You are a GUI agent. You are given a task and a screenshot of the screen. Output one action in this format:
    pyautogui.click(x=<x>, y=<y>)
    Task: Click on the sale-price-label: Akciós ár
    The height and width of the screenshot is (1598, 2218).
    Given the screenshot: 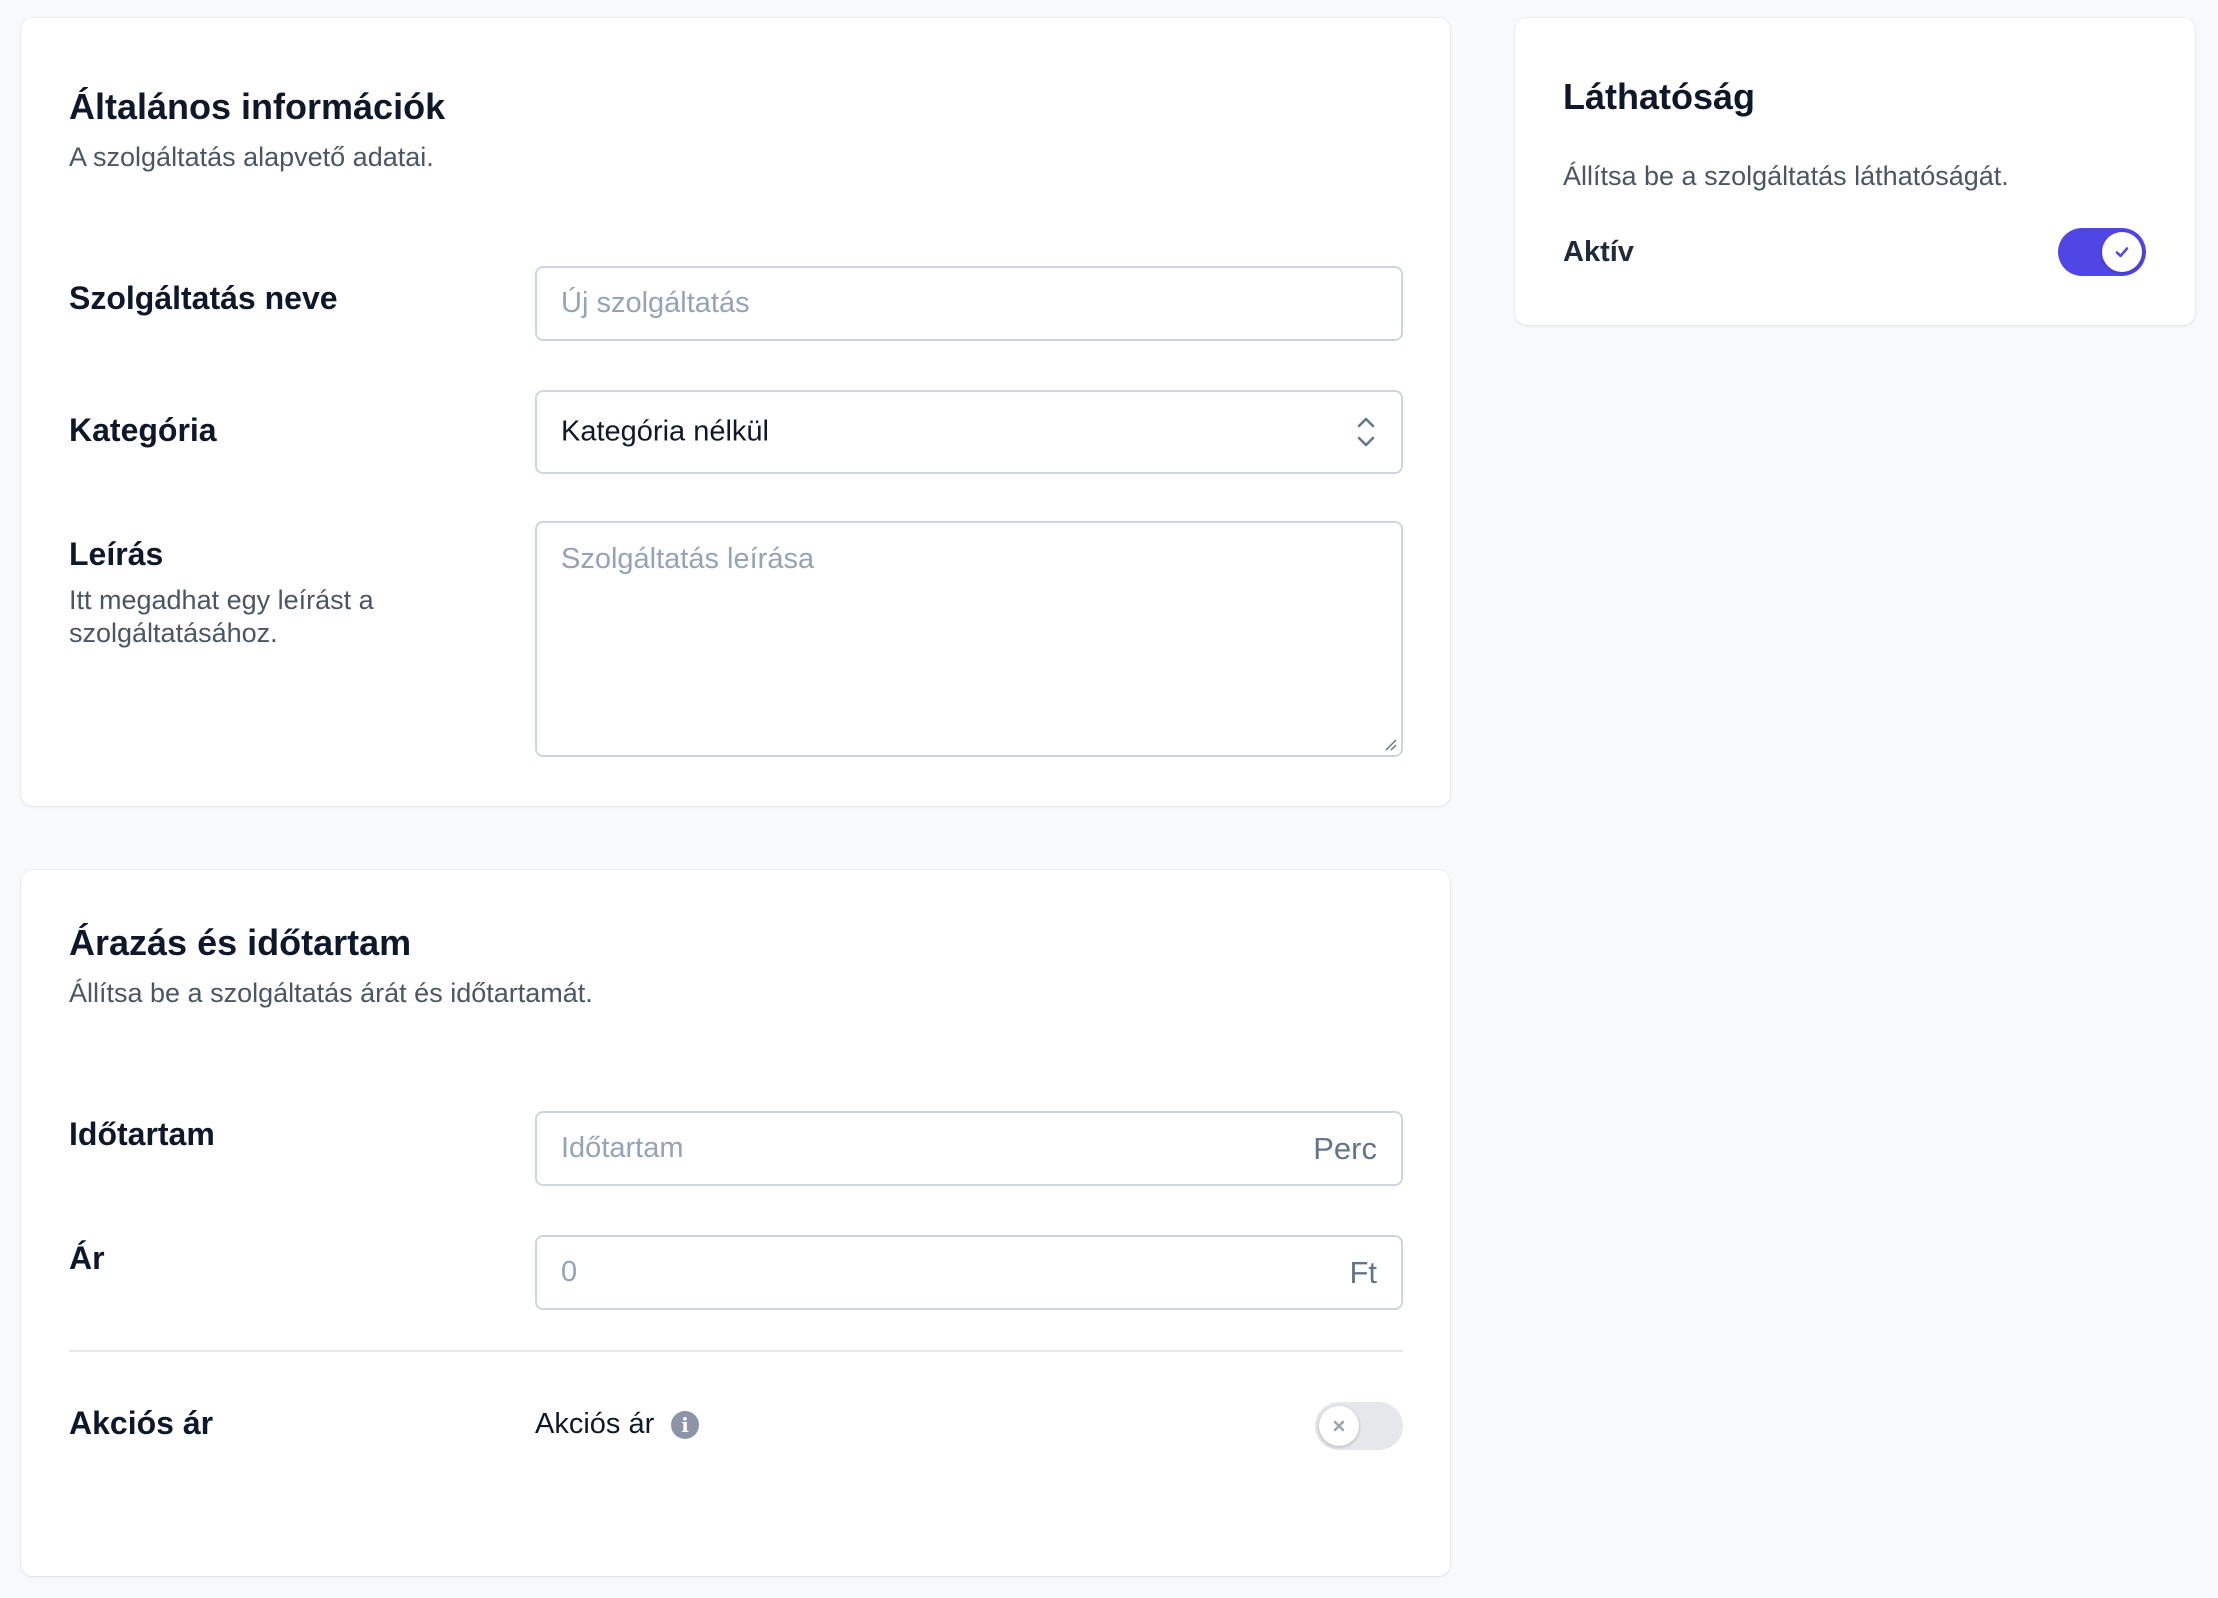 What is the action you would take?
    pyautogui.click(x=141, y=1423)
    